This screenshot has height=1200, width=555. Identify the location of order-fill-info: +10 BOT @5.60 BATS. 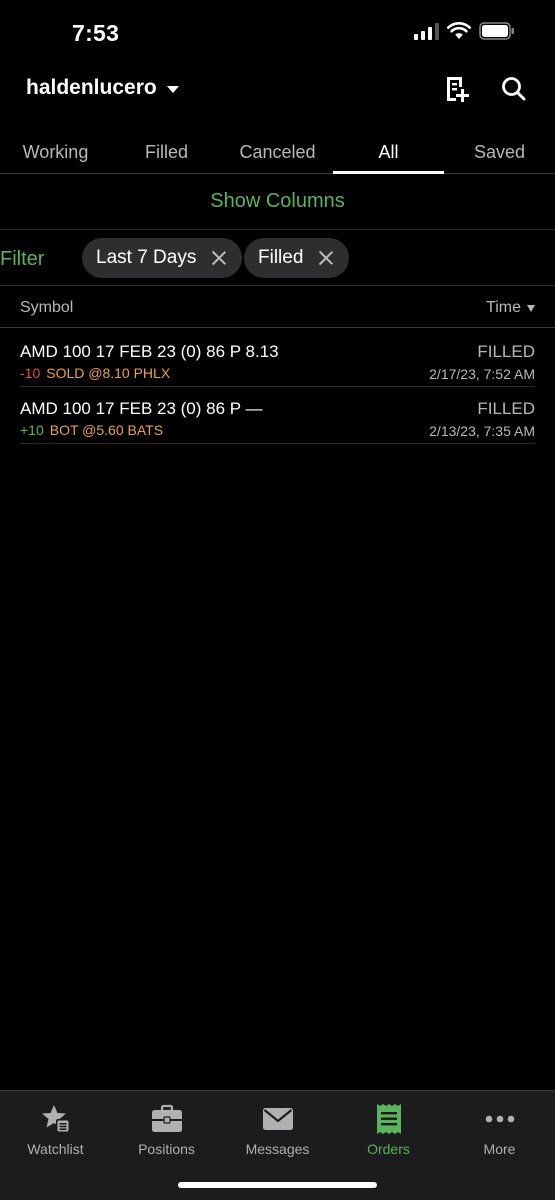
(91, 430).